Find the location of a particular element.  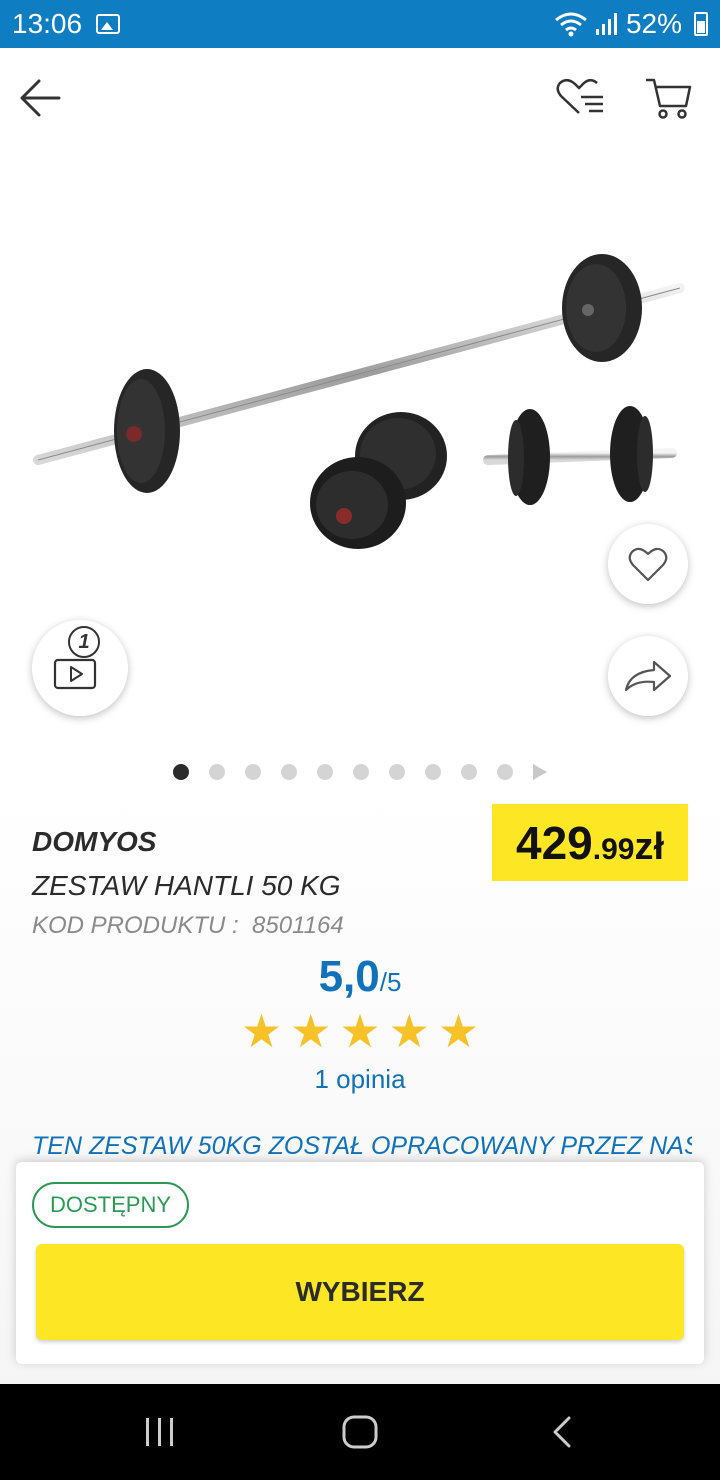

price-currency: zł is located at coordinates (649, 847).